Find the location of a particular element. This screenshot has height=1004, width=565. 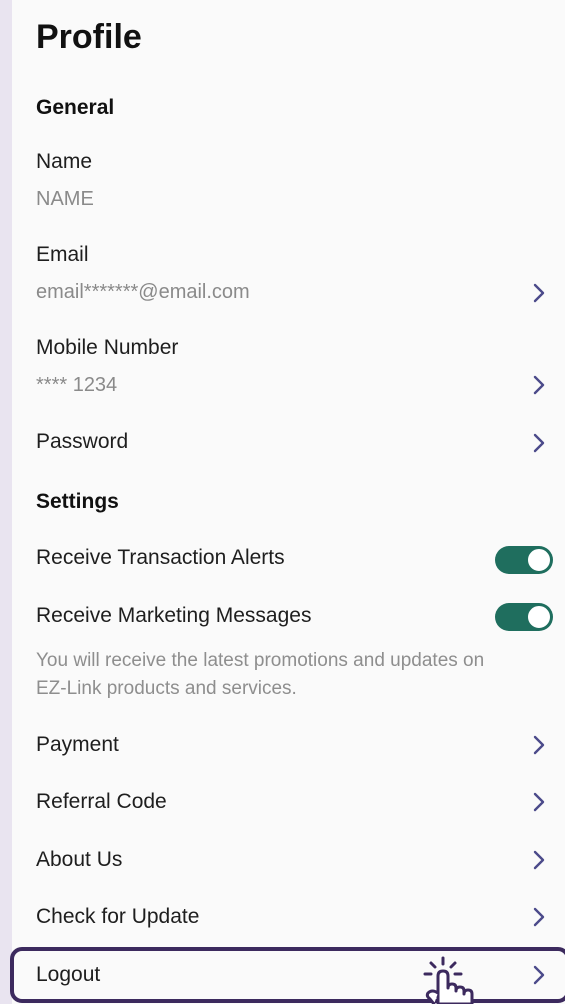

transaction-alerts-toggle is located at coordinates (524, 560).